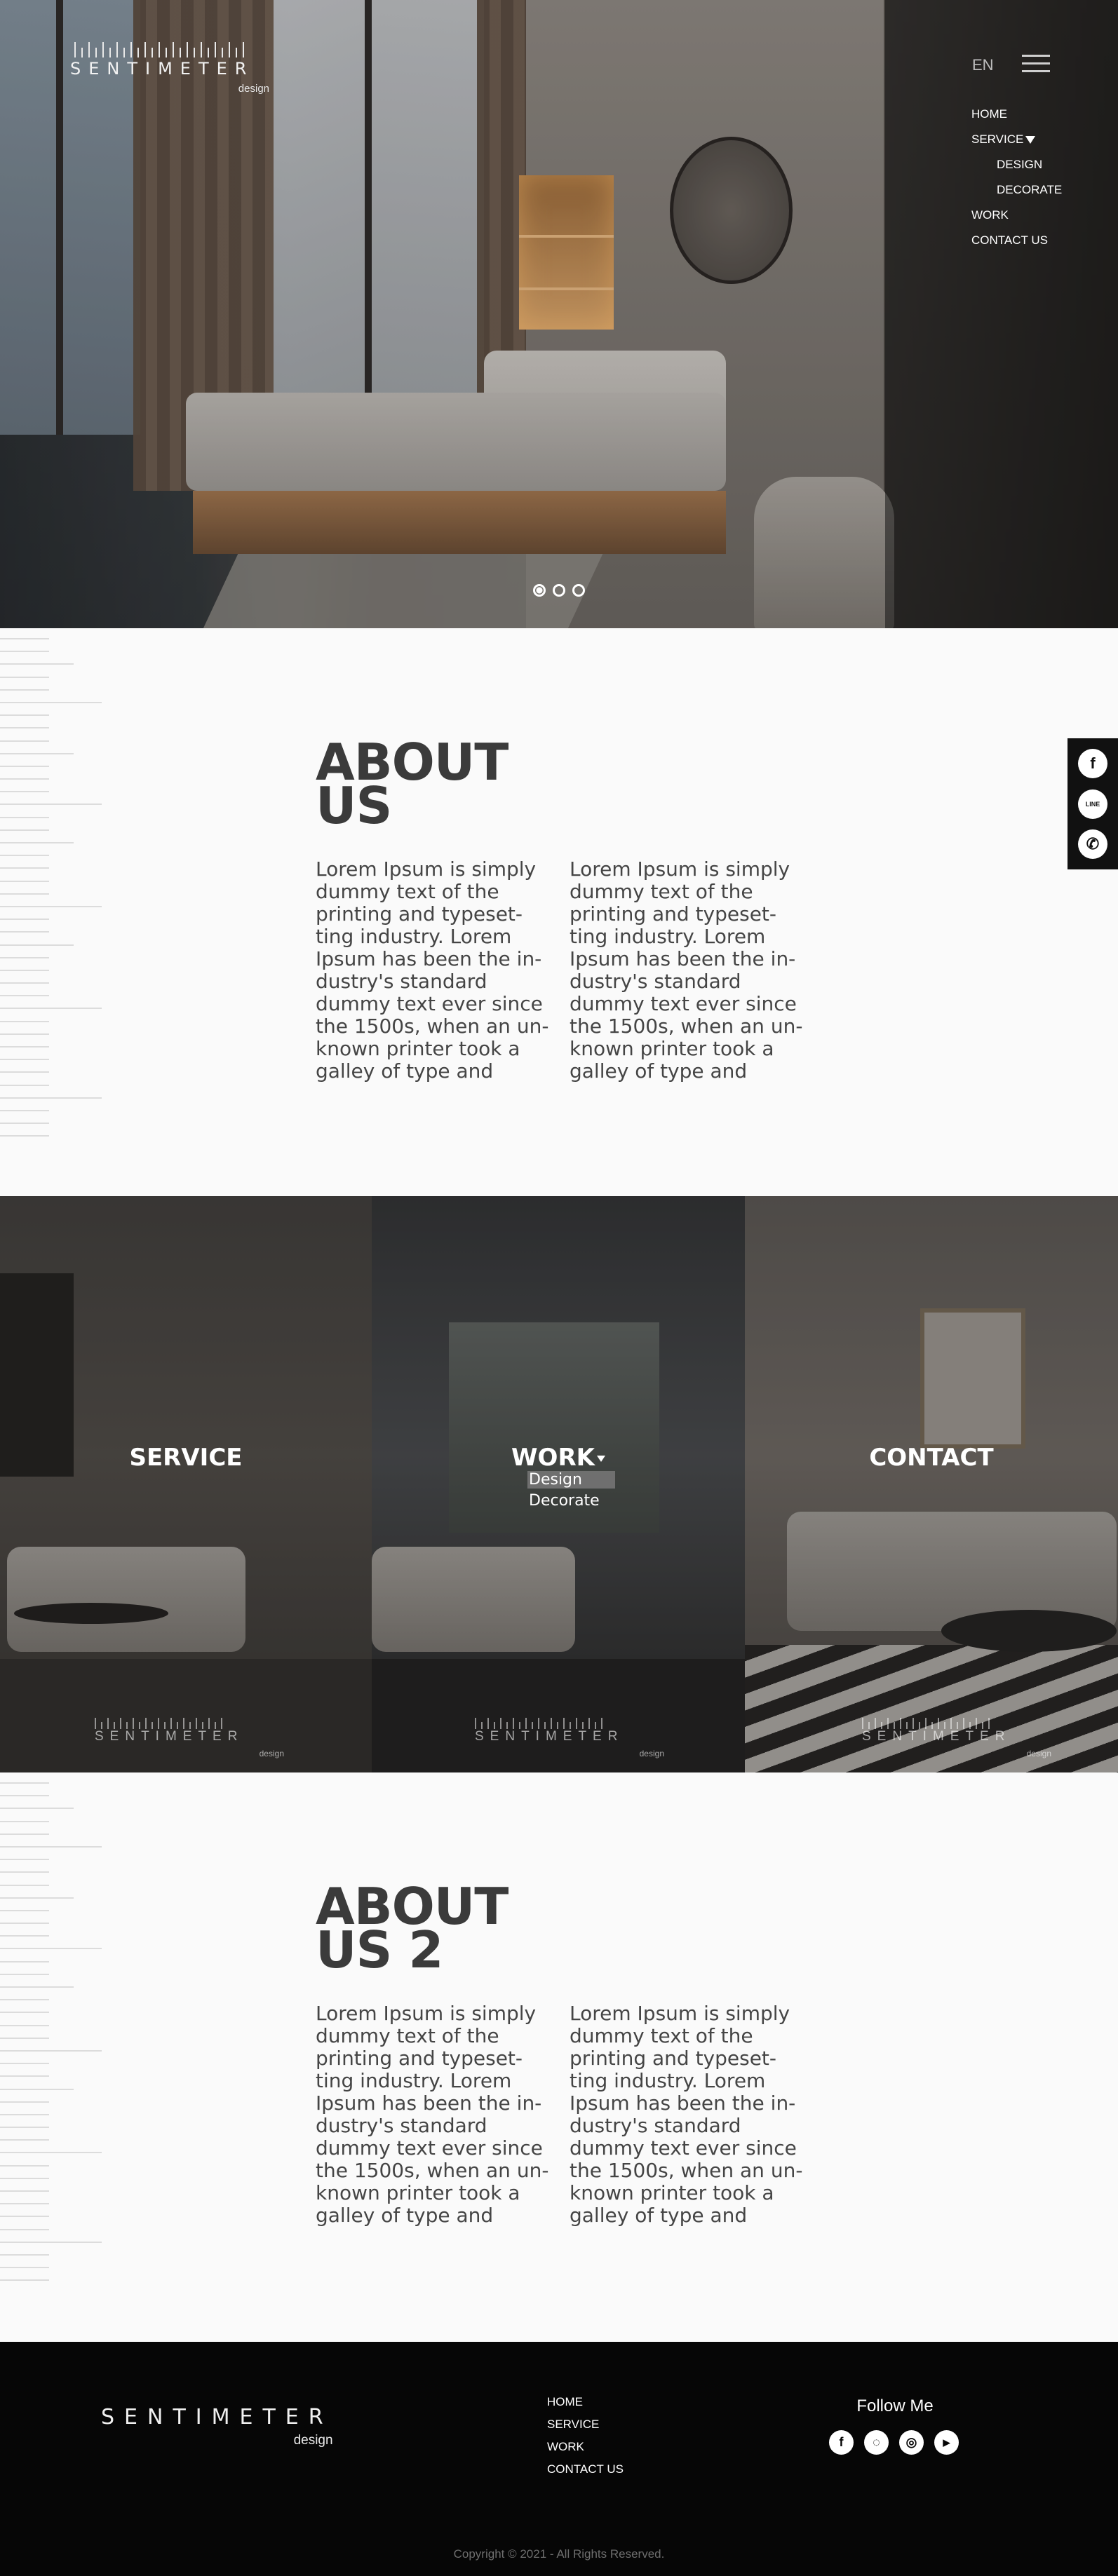 The image size is (1118, 2576). Describe the element at coordinates (1030, 189) in the screenshot. I see `menu-label: DECORATE` at that location.